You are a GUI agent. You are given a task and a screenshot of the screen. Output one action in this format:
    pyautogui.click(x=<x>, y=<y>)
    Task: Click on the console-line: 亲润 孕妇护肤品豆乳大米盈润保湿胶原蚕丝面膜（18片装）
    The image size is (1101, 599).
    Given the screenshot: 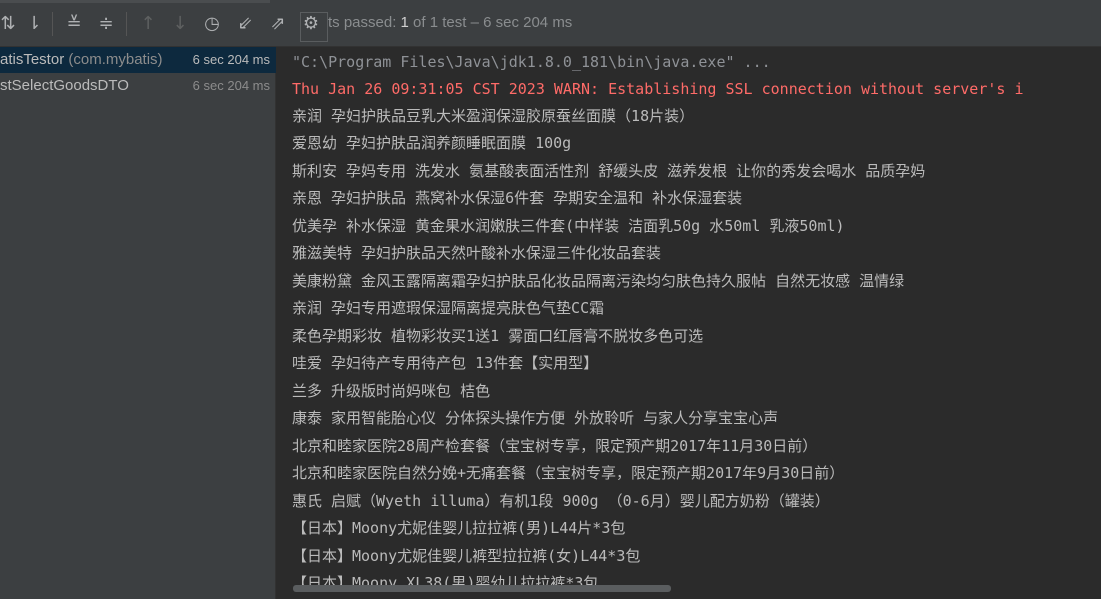 What is the action you would take?
    pyautogui.click(x=493, y=116)
    